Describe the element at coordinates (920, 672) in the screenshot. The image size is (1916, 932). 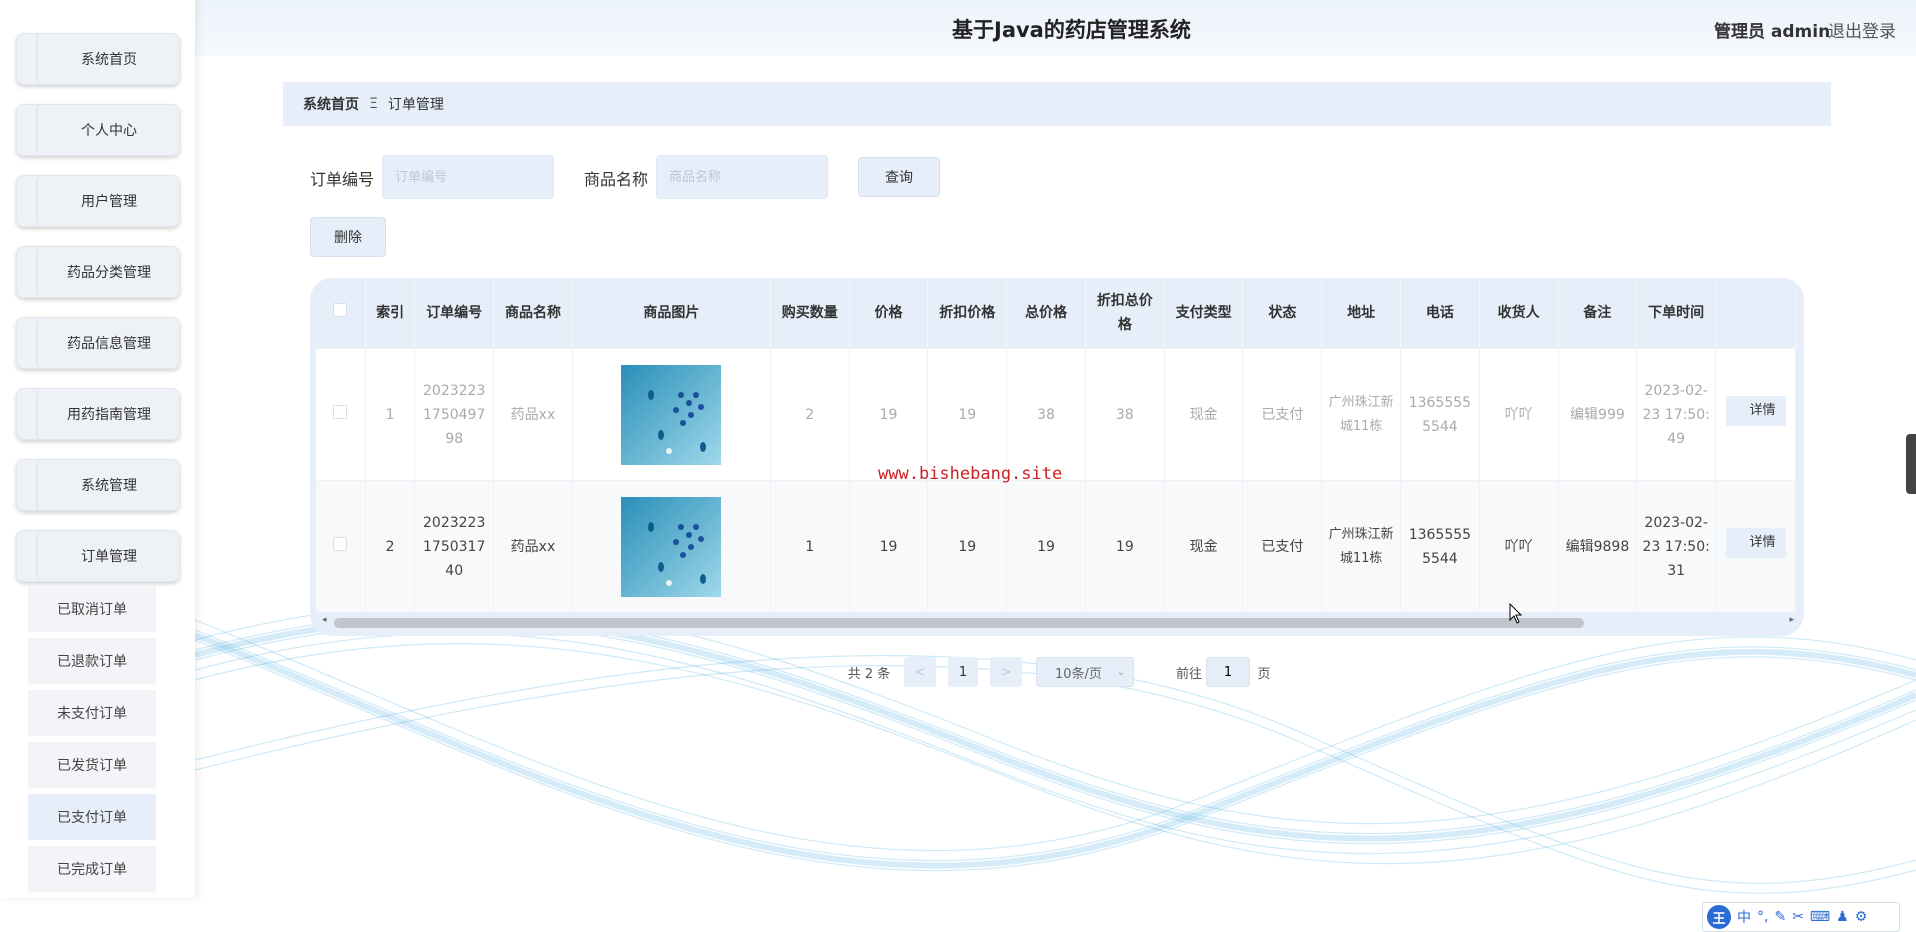
I see `prev-page-button: <` at that location.